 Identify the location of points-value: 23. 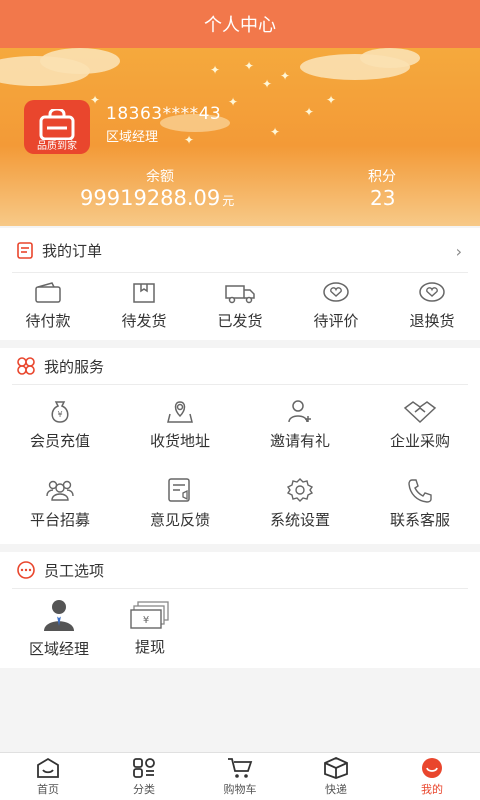
(382, 198).